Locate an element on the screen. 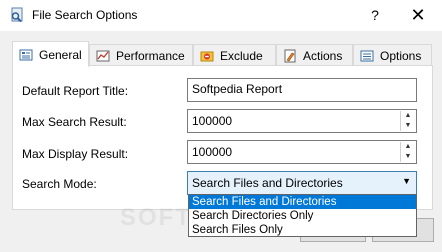 The height and width of the screenshot is (252, 442). window-title: File Search Options is located at coordinates (85, 15).